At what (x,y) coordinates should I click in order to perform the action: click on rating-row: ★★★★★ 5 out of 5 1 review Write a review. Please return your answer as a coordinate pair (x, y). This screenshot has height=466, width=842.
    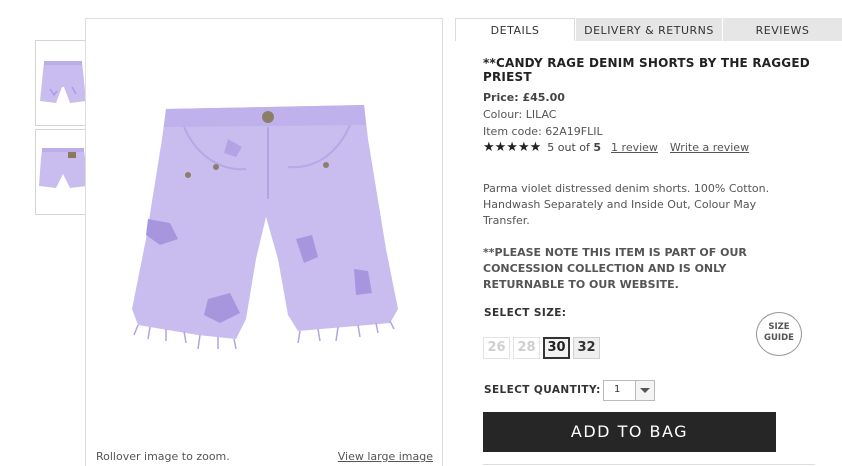
    Looking at the image, I should click on (648, 147).